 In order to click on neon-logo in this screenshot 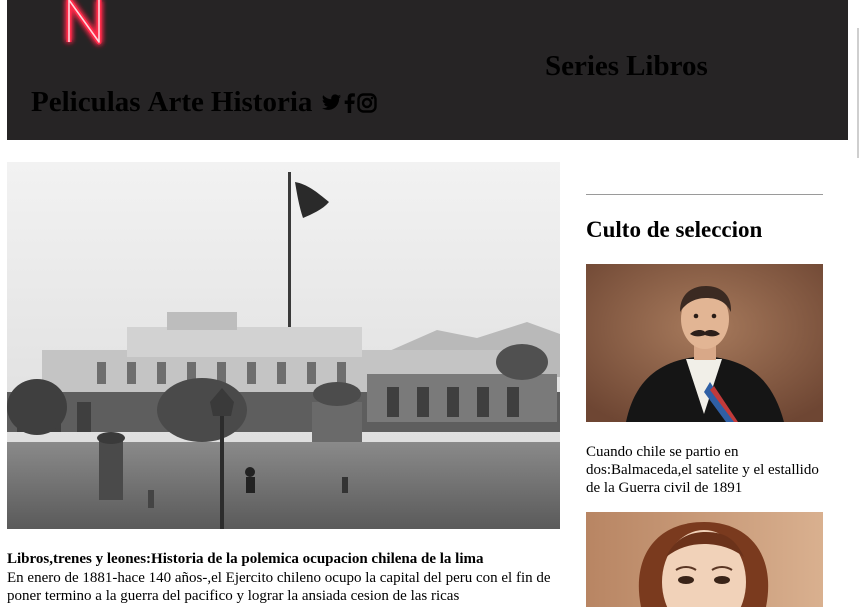, I will do `click(85, 26)`.